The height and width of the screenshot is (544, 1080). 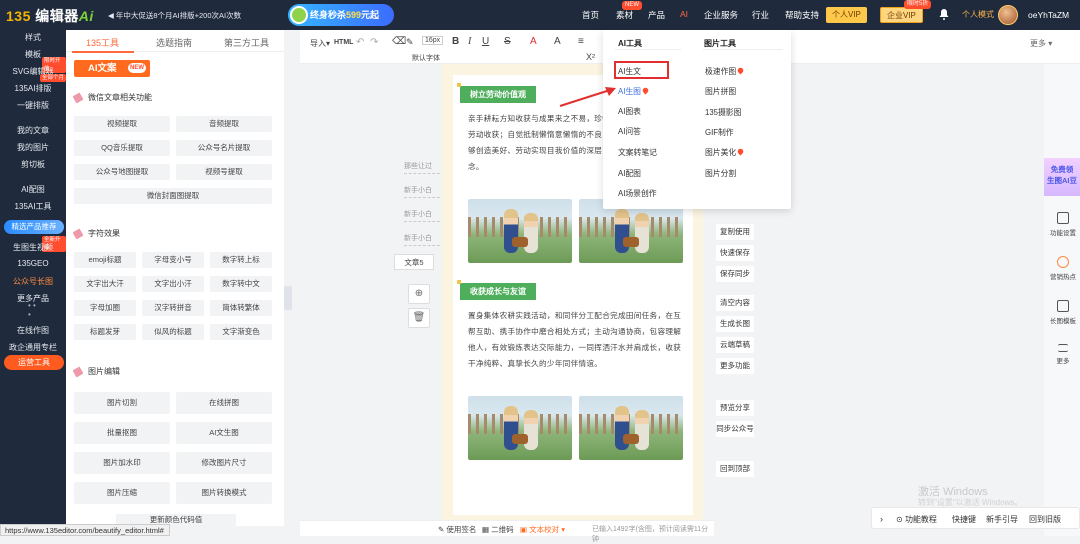 What do you see at coordinates (33, 206) in the screenshot?
I see `sidebar-item-ai-tools: 135AI工具` at bounding box center [33, 206].